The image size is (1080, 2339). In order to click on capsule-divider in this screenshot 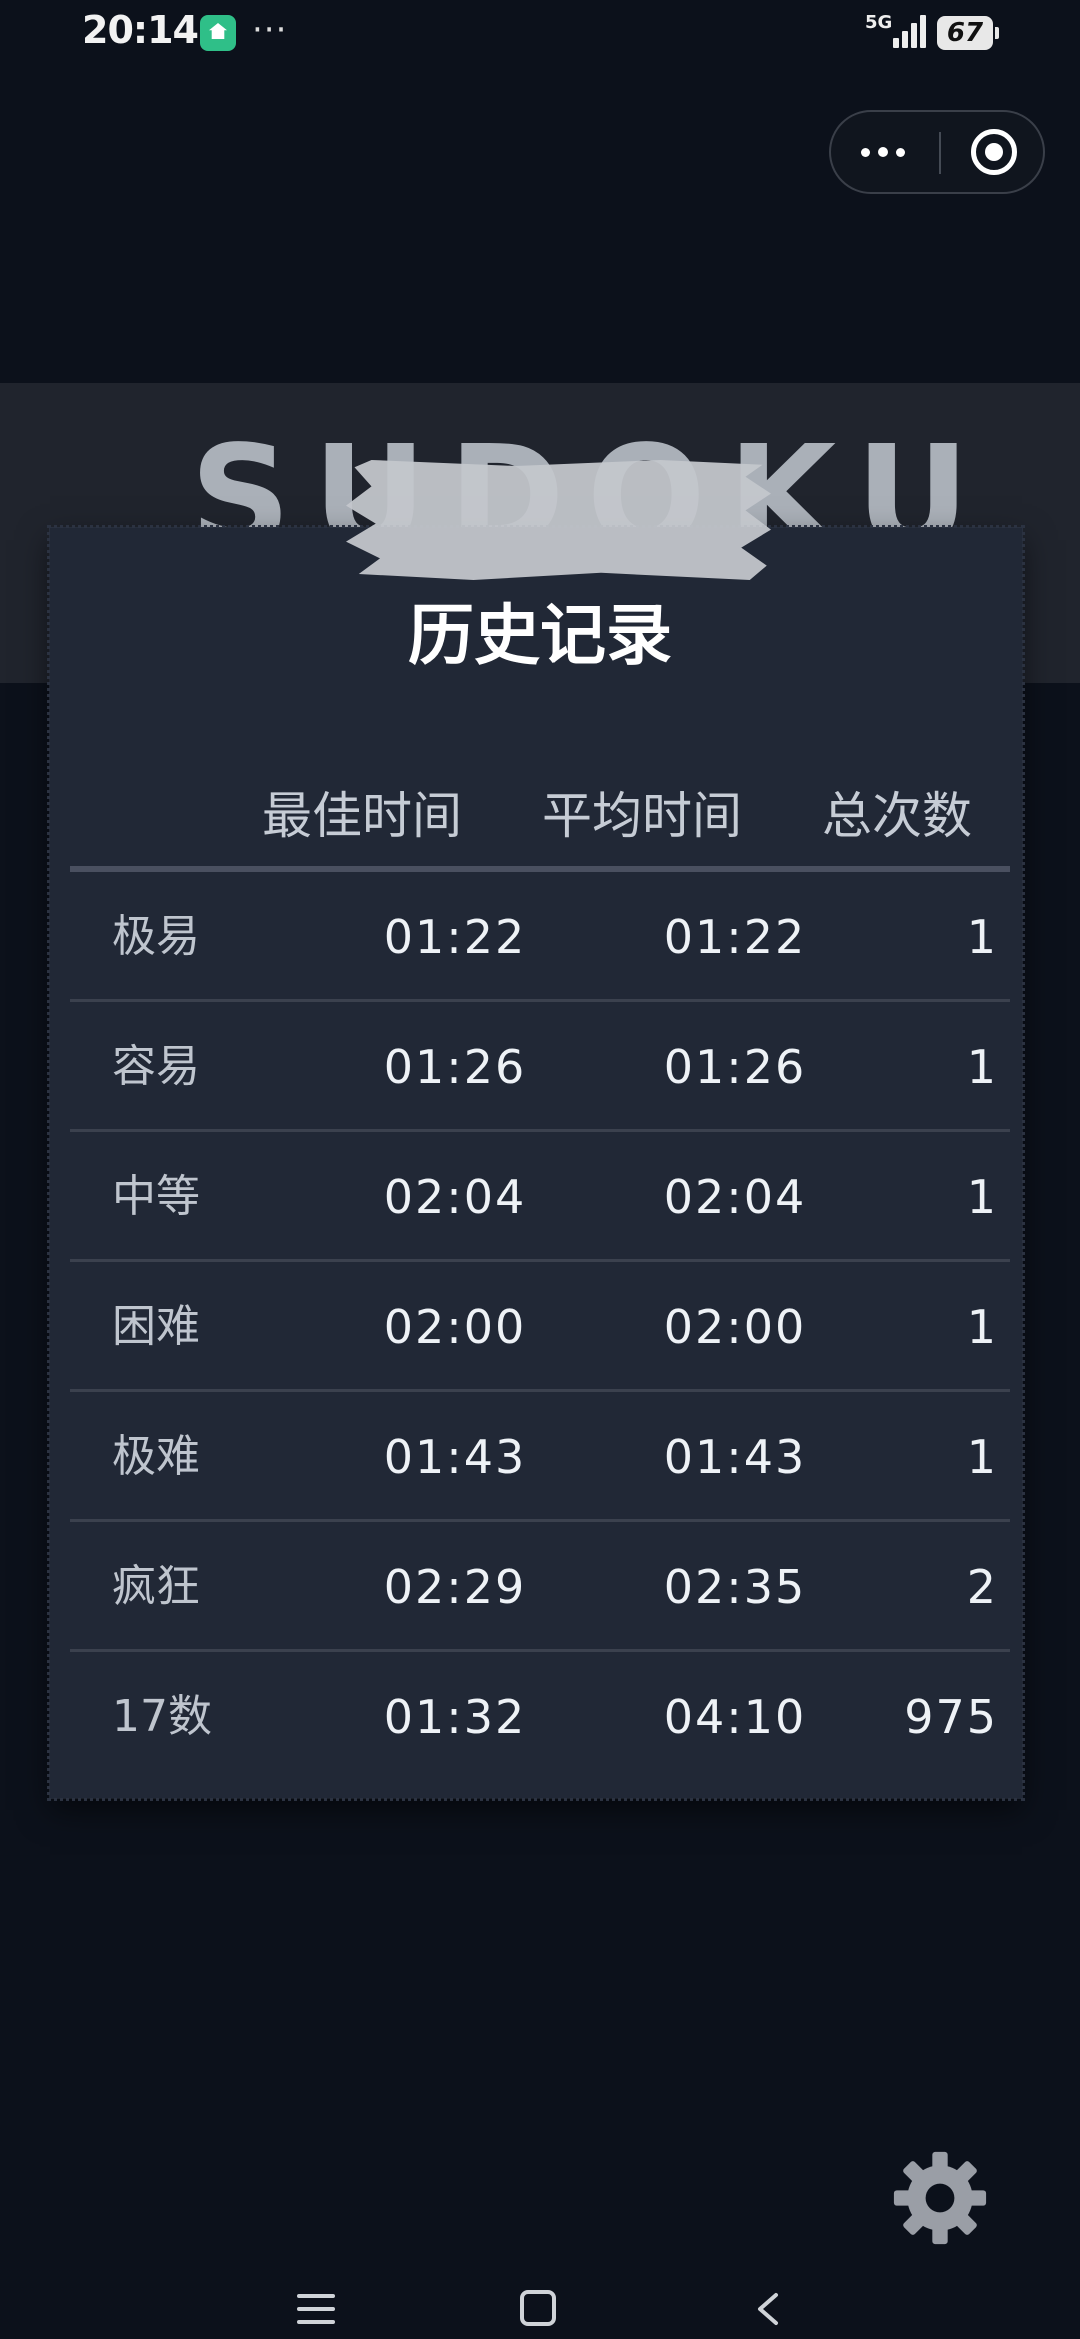, I will do `click(940, 153)`.